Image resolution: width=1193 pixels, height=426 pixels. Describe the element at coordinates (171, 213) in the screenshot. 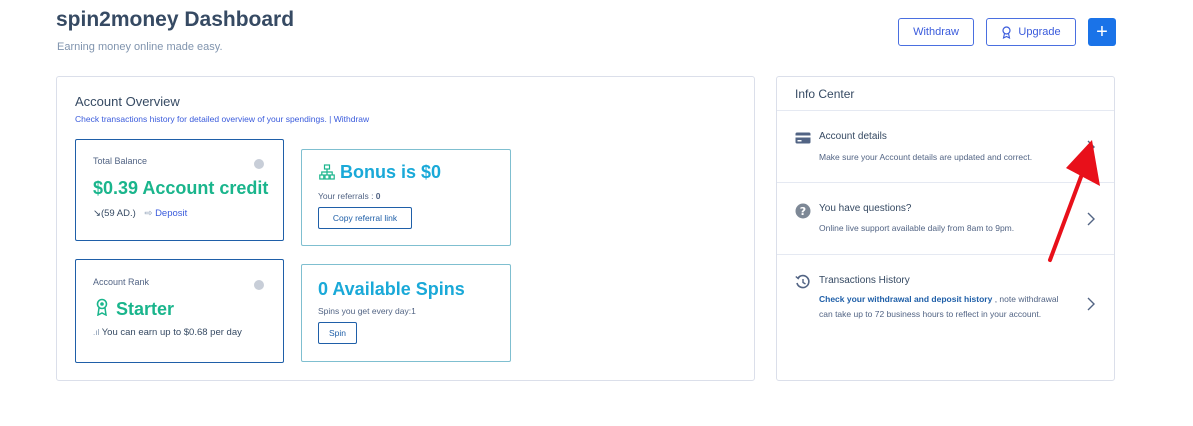

I see `deposit-link: Deposit` at that location.